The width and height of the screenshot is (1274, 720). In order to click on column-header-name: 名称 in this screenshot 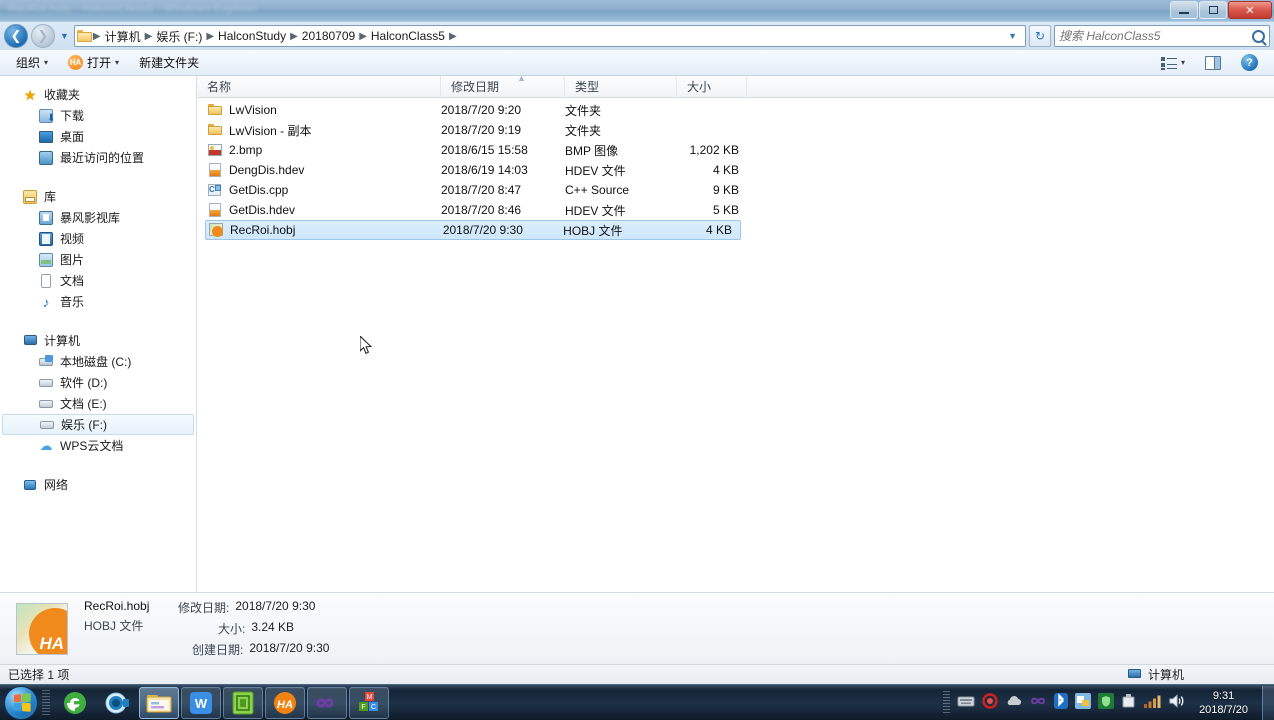, I will do `click(319, 87)`.